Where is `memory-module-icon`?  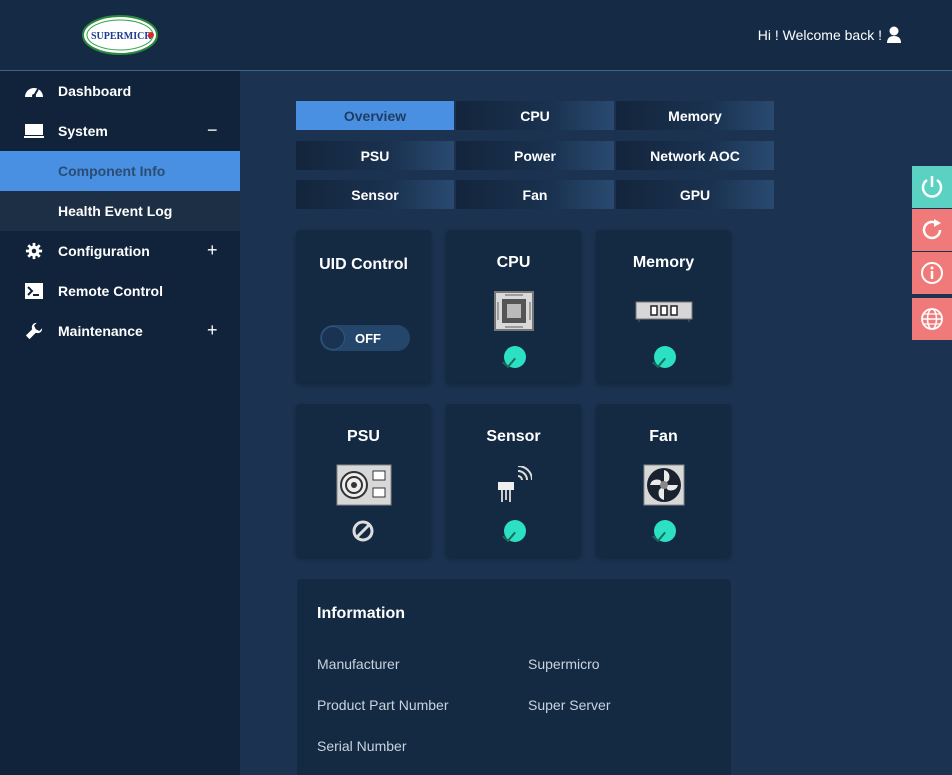 memory-module-icon is located at coordinates (663, 311).